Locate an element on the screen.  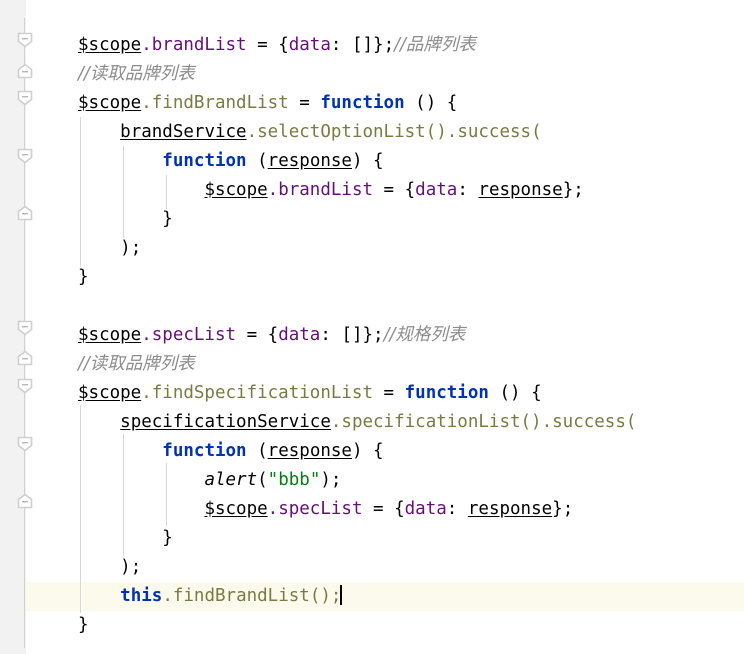
code-line-4: brandService.selectOptionList().success( is located at coordinates (372, 132).